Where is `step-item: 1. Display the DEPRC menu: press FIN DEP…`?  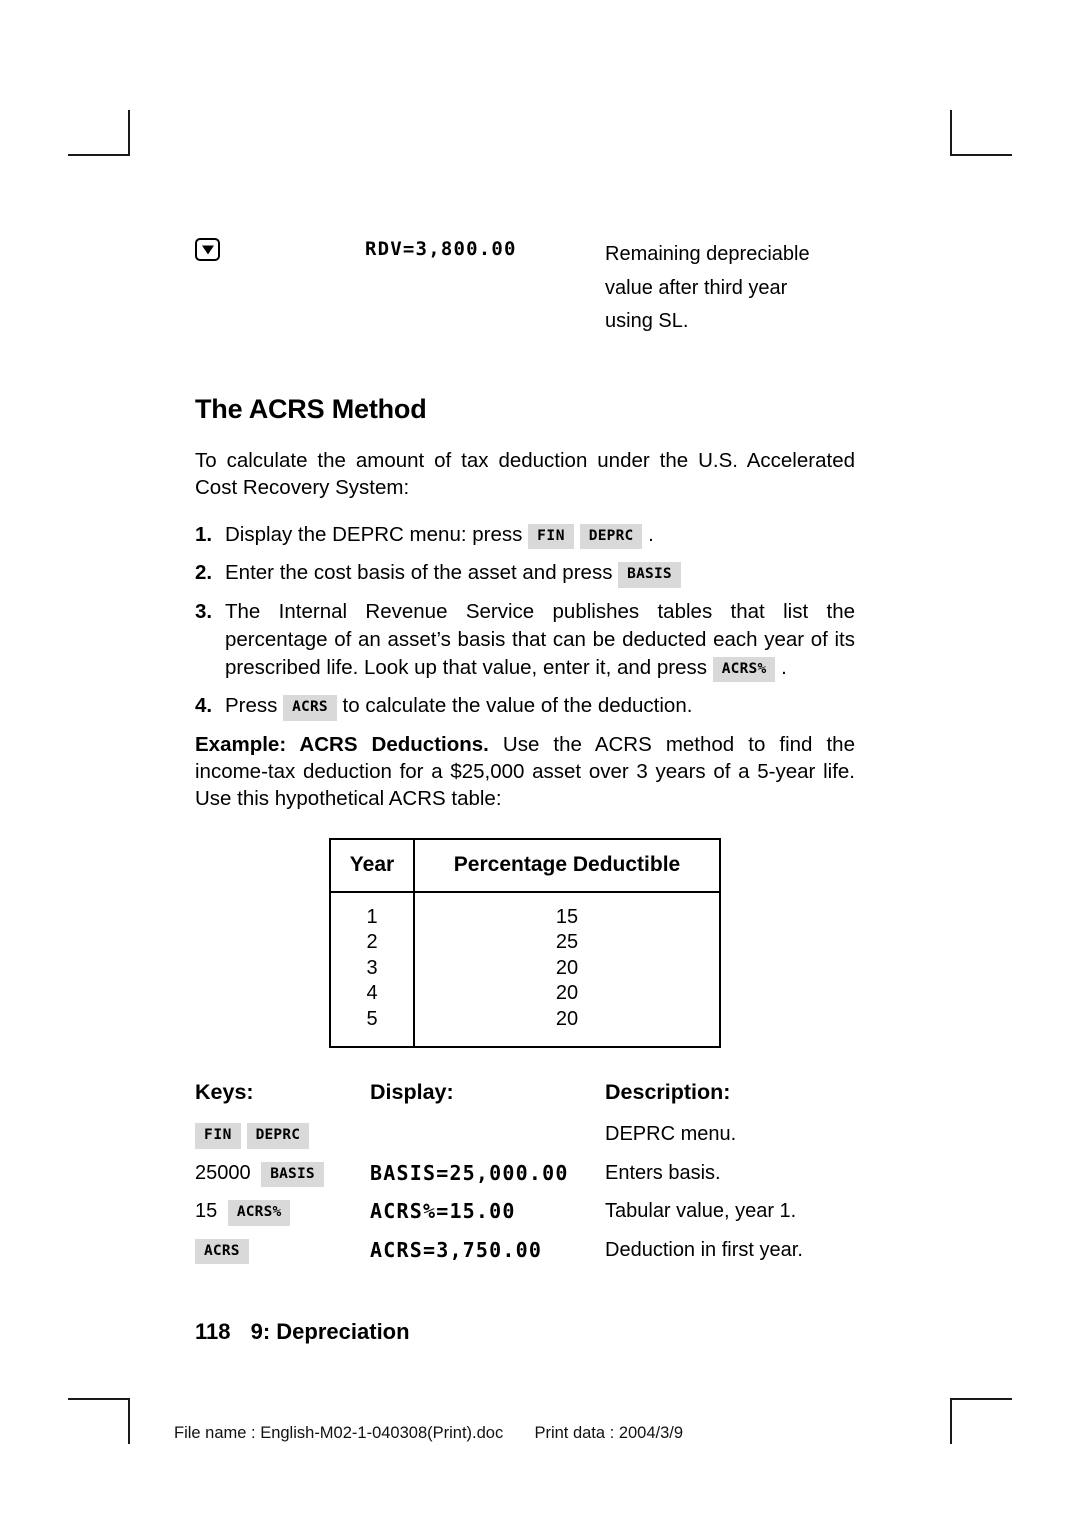 step-item: 1. Display the DEPRC menu: press FIN DEP… is located at coordinates (525, 535).